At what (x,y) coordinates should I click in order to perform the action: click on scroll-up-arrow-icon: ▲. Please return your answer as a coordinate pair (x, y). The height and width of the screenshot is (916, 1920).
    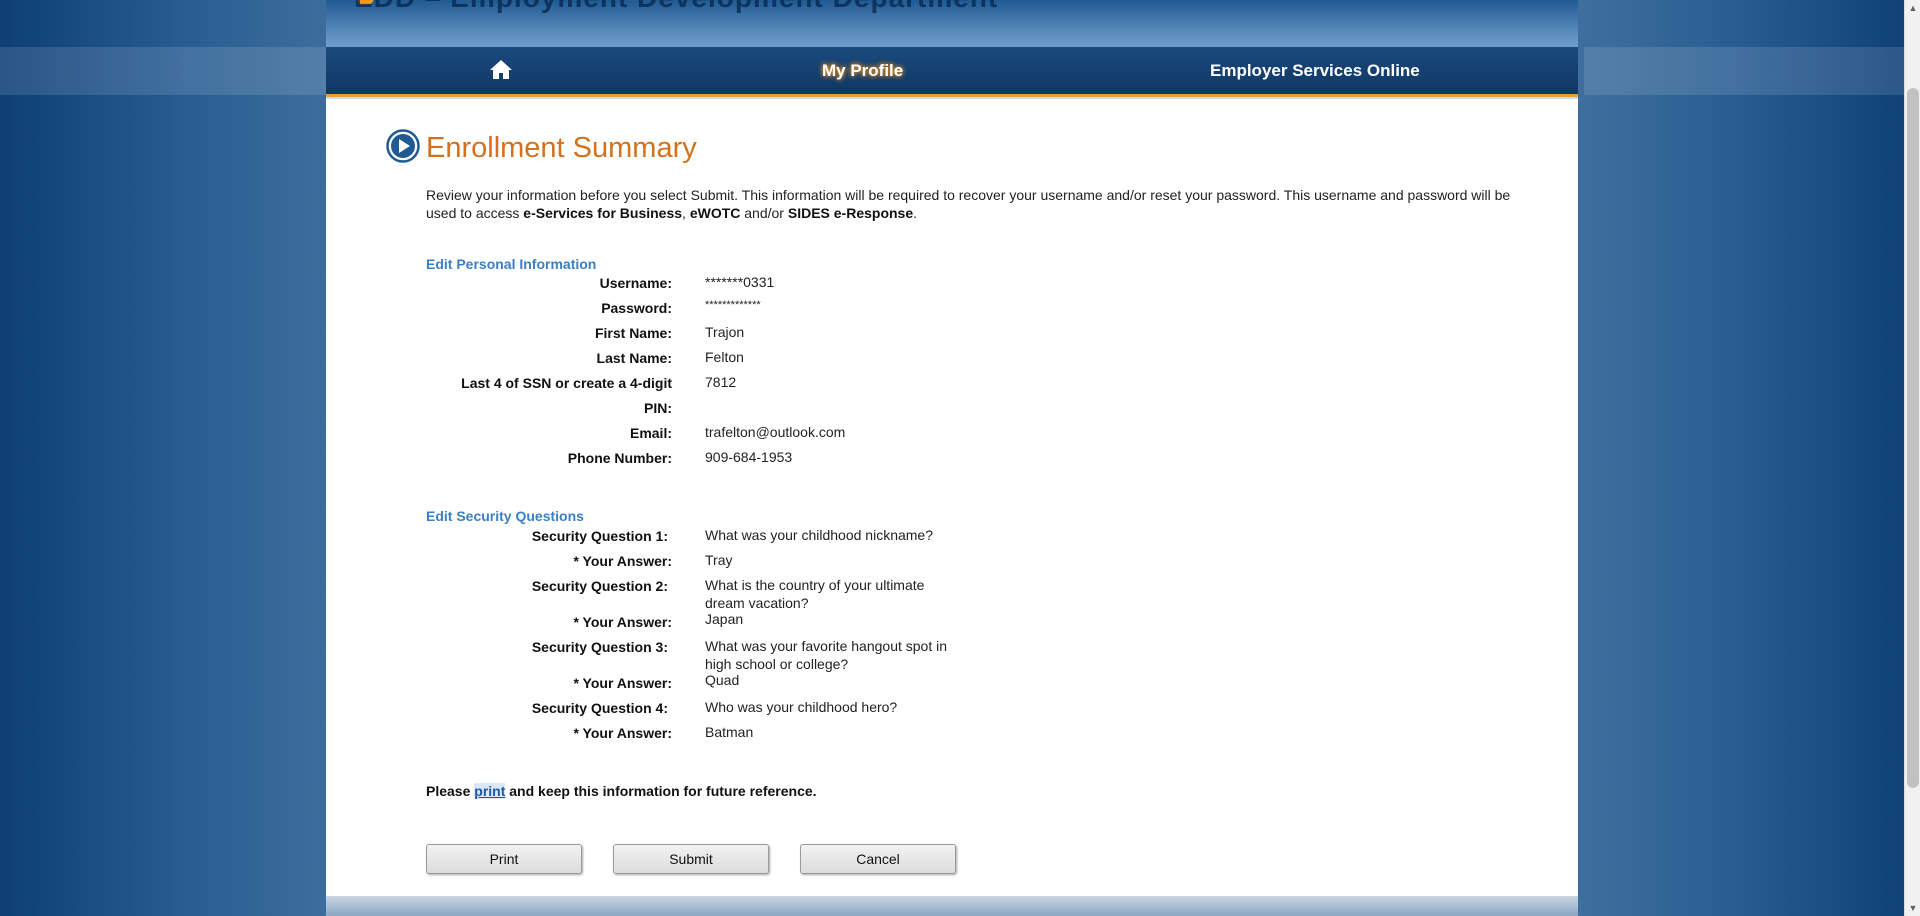
    Looking at the image, I should click on (1912, 8).